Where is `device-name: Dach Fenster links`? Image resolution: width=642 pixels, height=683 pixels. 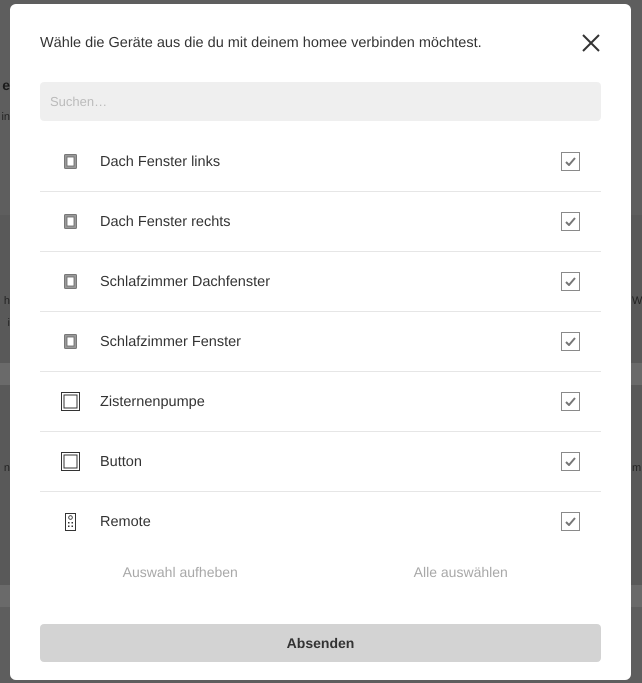
device-name: Dach Fenster links is located at coordinates (161, 162).